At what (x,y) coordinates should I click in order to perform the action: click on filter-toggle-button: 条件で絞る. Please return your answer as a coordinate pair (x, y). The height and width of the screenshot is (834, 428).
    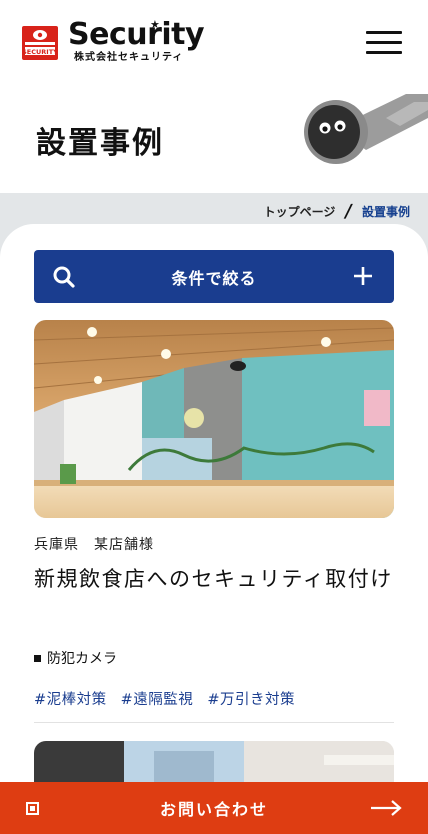
    Looking at the image, I should click on (214, 276).